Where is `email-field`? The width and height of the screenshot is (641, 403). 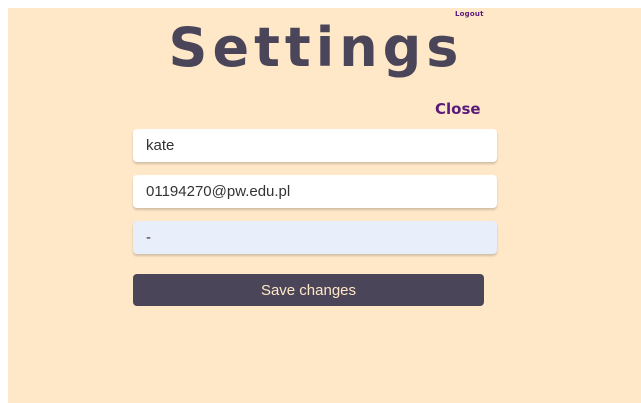 email-field is located at coordinates (315, 191).